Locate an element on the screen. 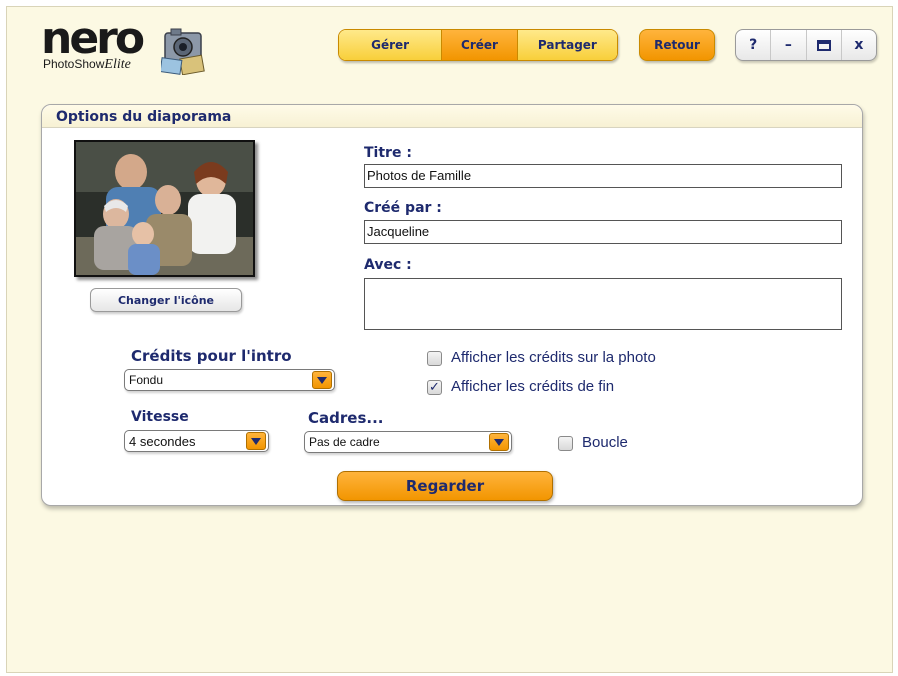 The image size is (898, 676). logo-edition: Elite is located at coordinates (117, 64).